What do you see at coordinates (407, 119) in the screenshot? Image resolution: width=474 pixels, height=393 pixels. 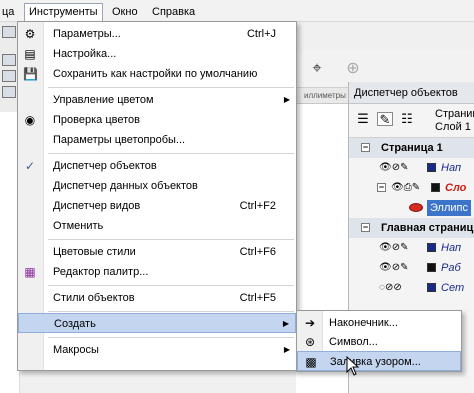 I see `layer-manager-view-icon: ☷` at bounding box center [407, 119].